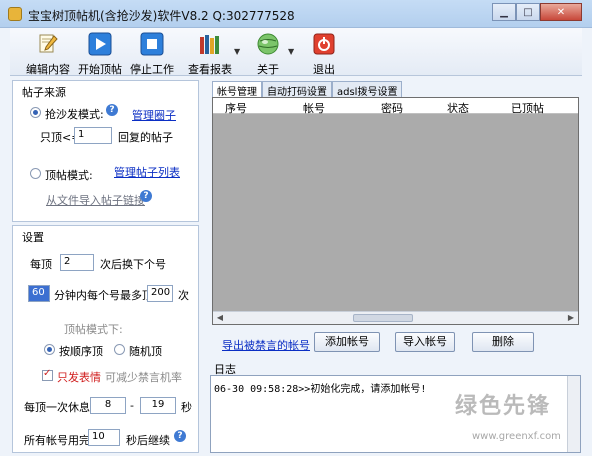 This screenshot has height=456, width=592. Describe the element at coordinates (516, 436) in the screenshot. I see `watermark-url: www.greenxf.com` at that location.